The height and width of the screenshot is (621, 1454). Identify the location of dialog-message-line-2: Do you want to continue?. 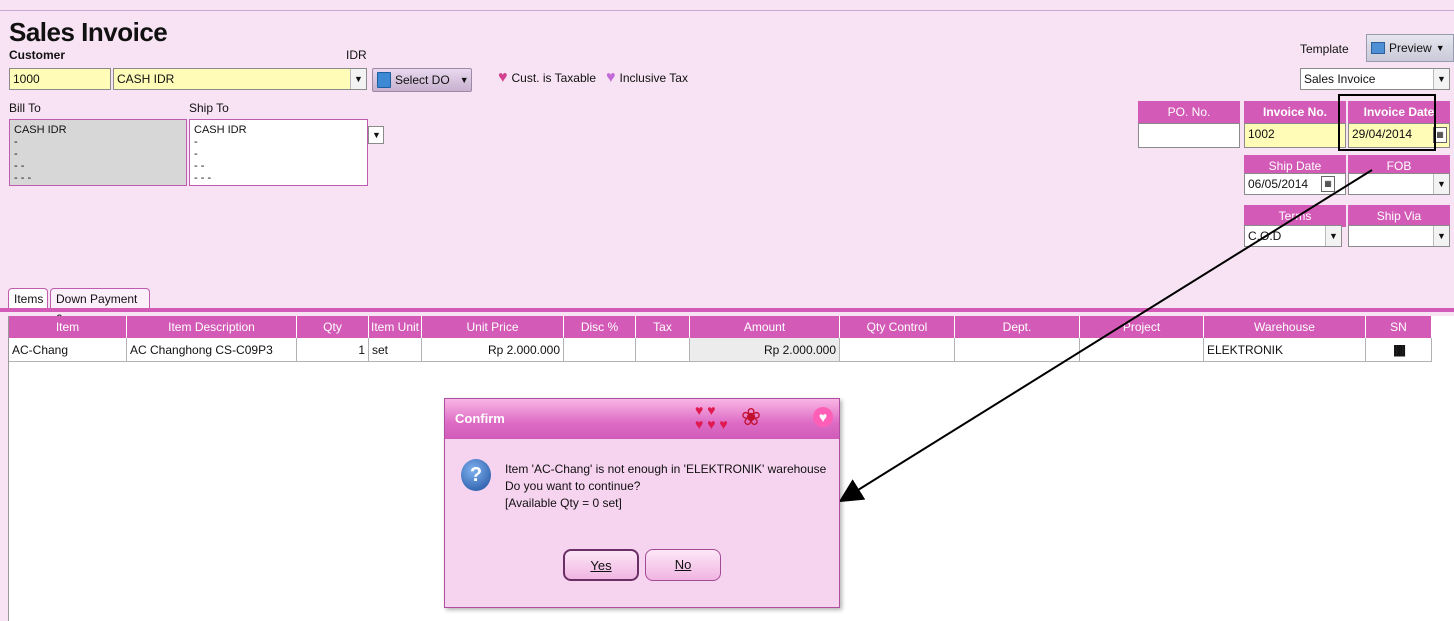
(573, 486).